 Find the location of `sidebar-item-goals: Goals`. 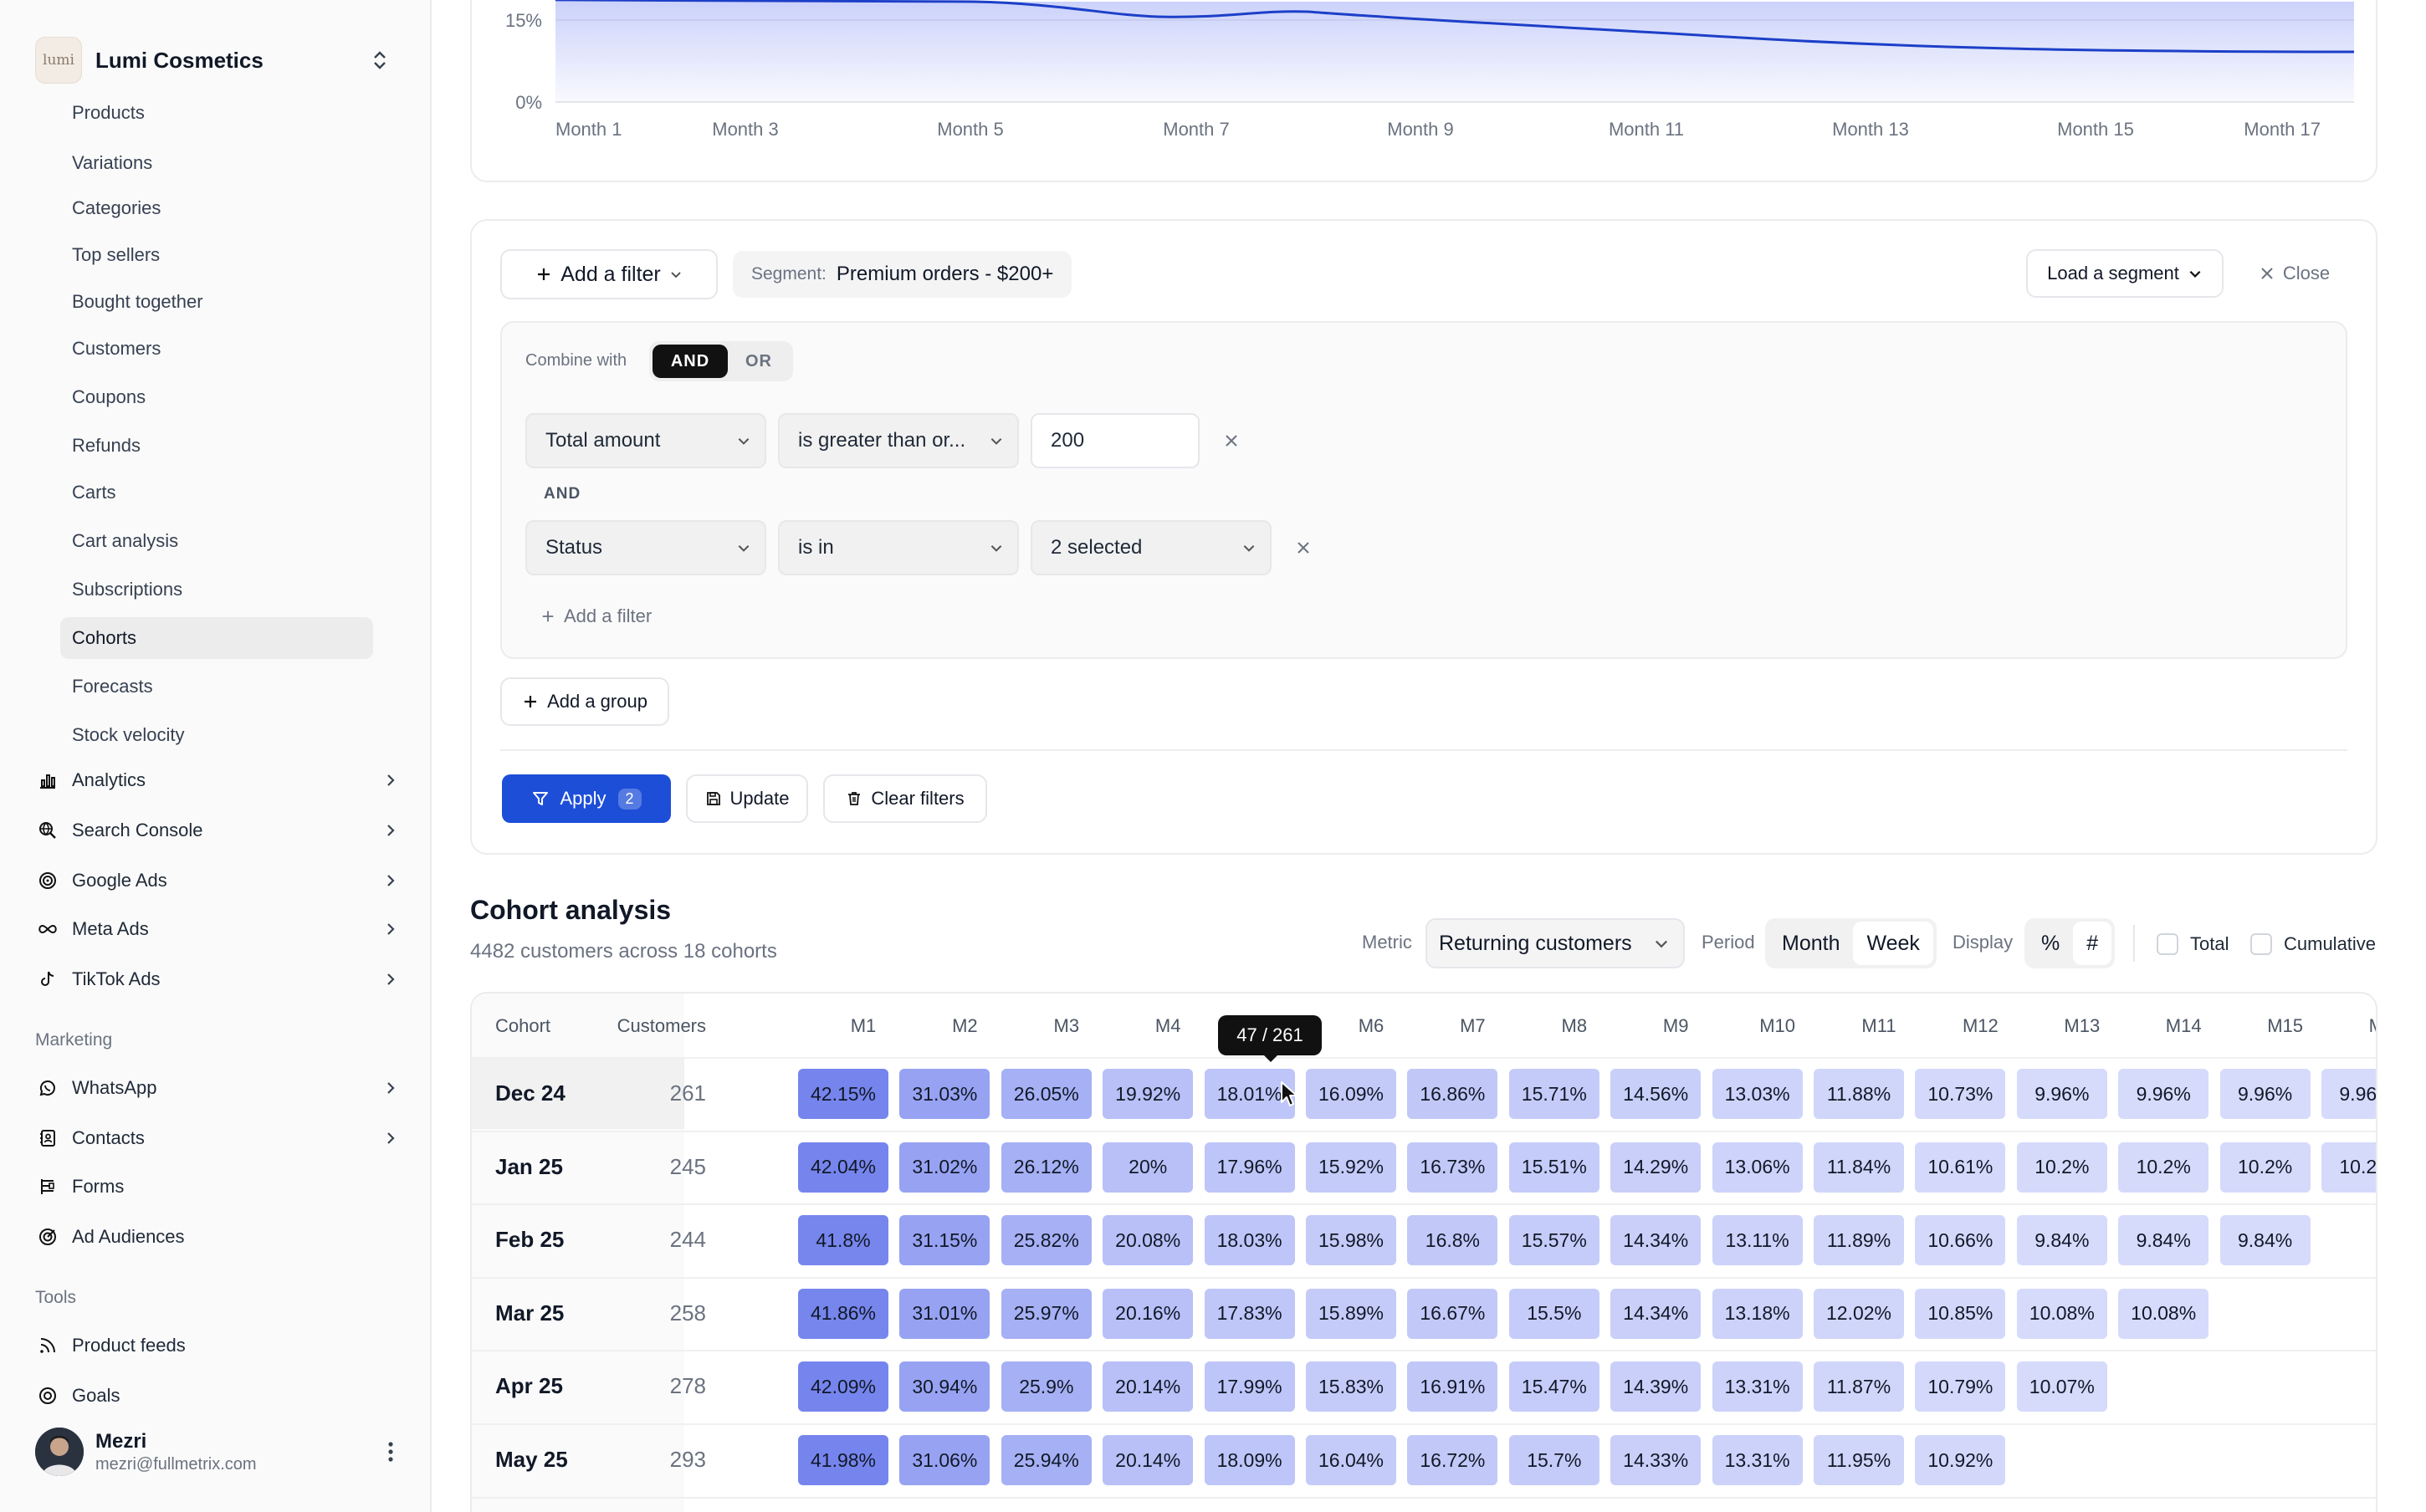

sidebar-item-goals: Goals is located at coordinates (219, 1396).